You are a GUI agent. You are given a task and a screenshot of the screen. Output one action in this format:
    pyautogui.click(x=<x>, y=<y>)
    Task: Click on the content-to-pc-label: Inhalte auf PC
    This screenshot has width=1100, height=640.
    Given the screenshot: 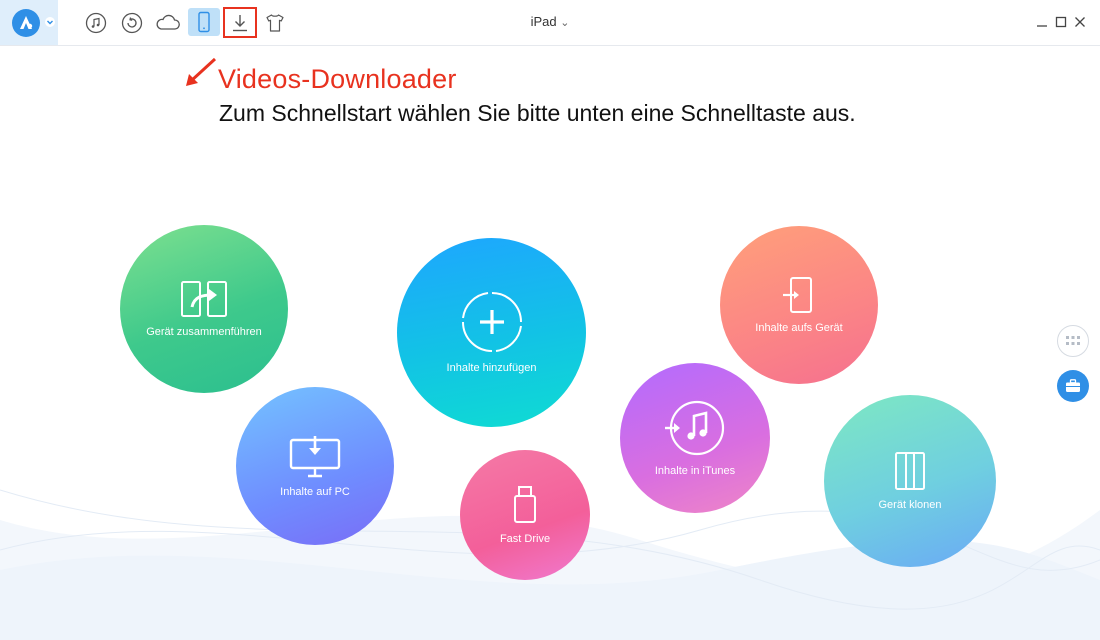 What is the action you would take?
    pyautogui.click(x=315, y=491)
    